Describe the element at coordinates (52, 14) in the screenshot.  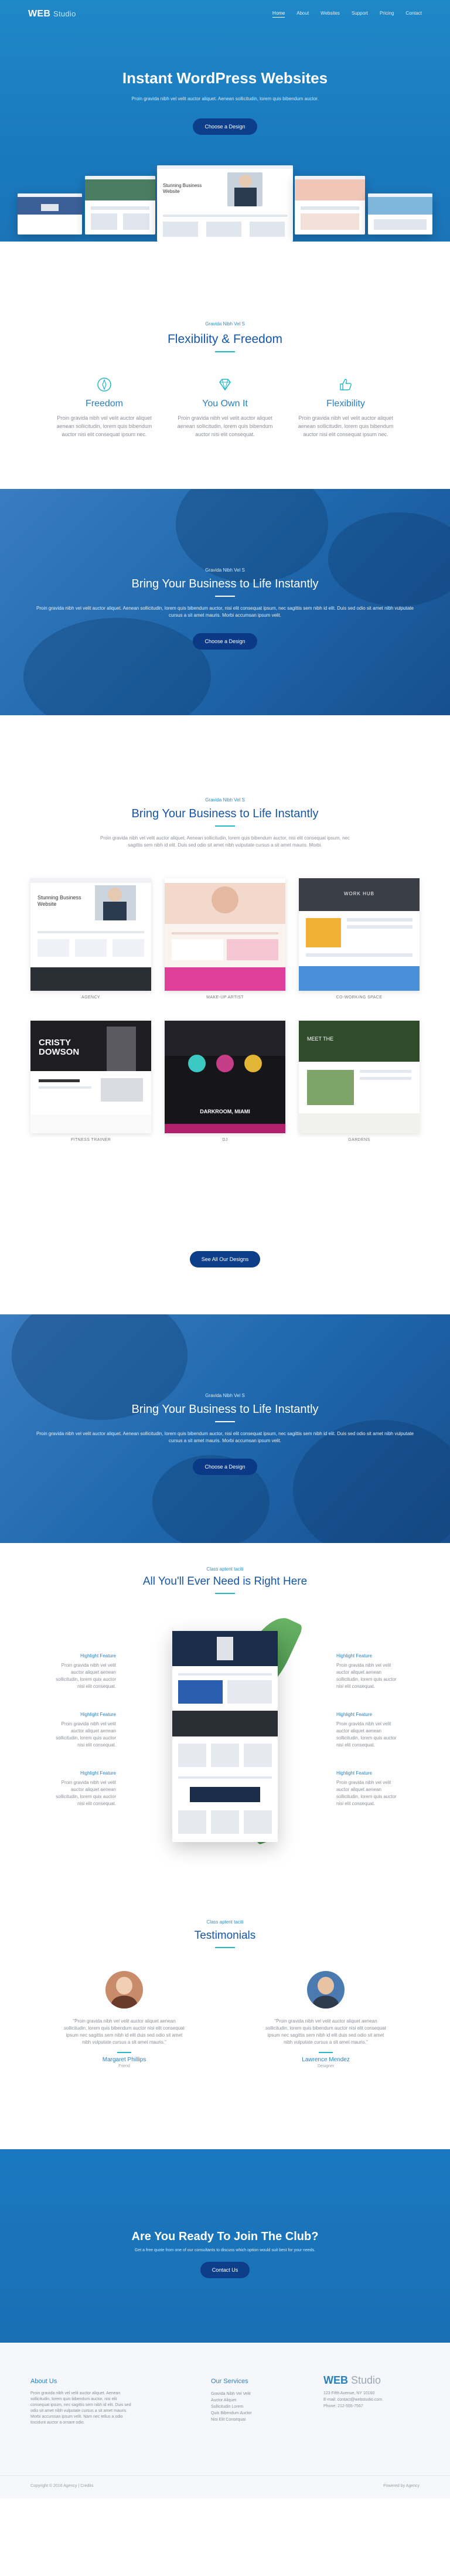
I see `site-logo: WEB Studio` at that location.